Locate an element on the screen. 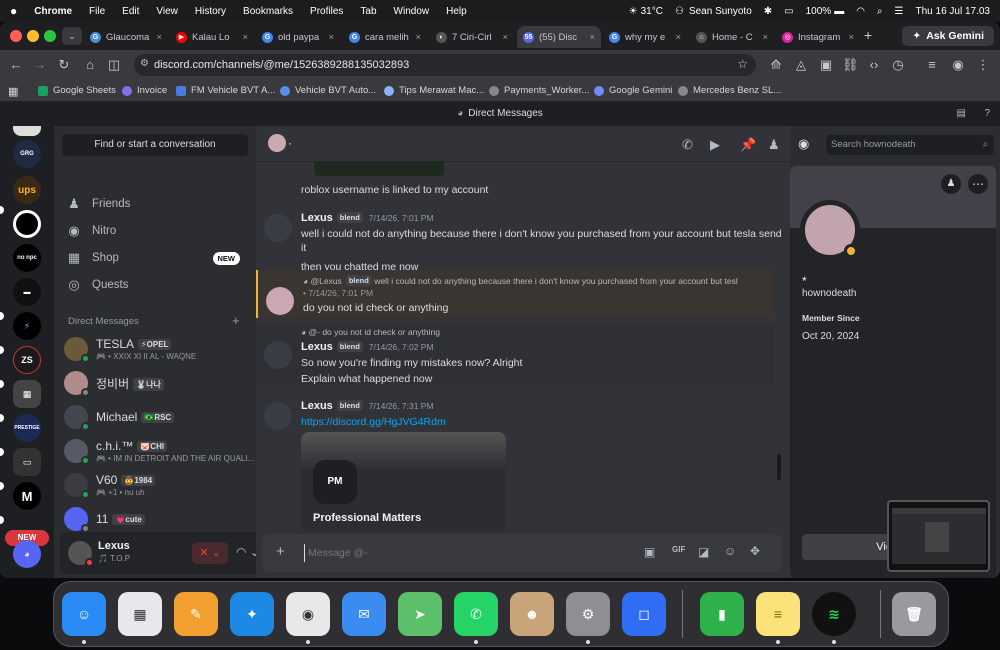 Image resolution: width=1000 pixels, height=650 pixels. tab-2: Gold paypa × is located at coordinates (298, 37).